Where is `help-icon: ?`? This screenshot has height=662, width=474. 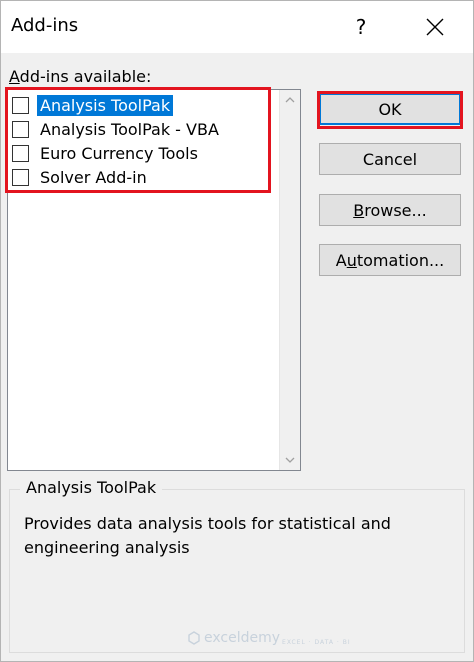 help-icon: ? is located at coordinates (361, 27).